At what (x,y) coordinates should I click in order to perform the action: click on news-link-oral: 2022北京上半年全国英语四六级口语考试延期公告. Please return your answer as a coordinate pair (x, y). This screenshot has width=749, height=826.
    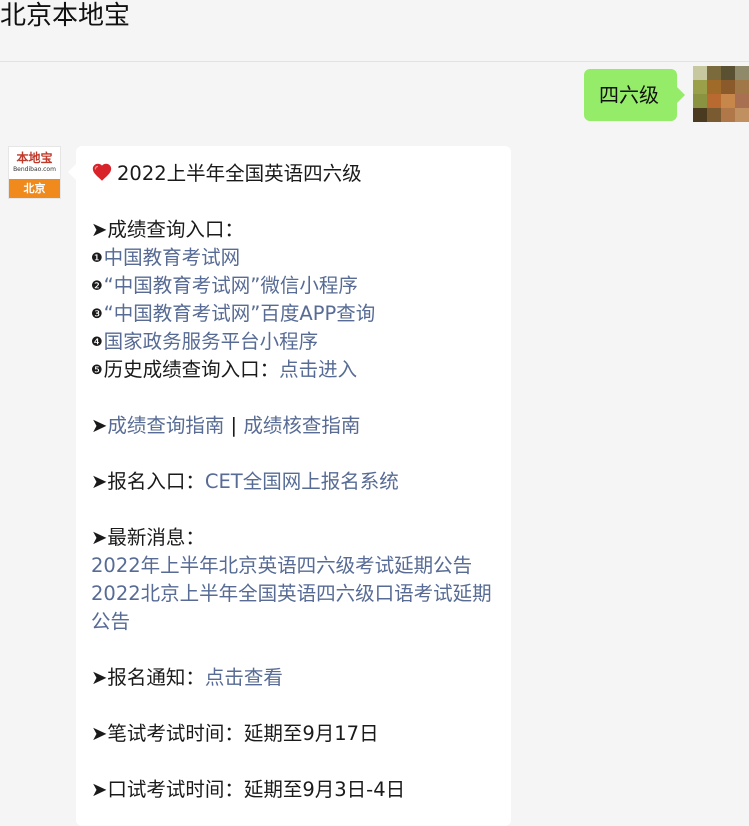
    Looking at the image, I should click on (293, 608).